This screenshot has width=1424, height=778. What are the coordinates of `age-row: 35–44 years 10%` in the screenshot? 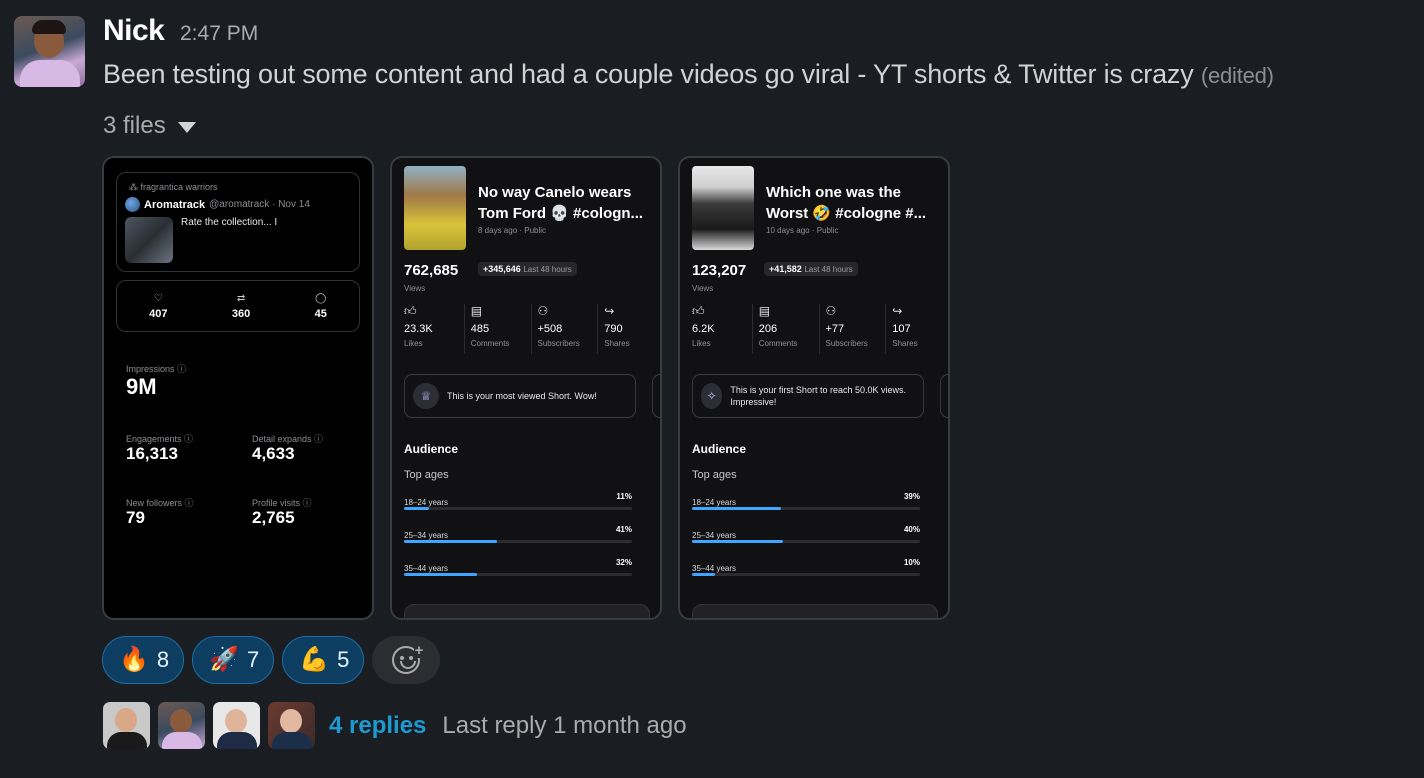 It's located at (806, 567).